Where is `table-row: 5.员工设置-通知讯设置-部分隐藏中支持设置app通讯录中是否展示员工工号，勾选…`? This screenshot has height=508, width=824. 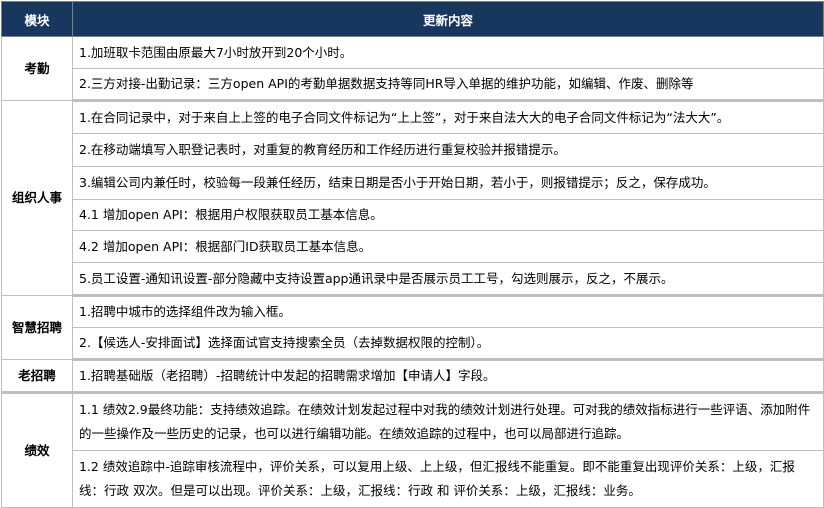
table-row: 5.员工设置-通知讯设置-部分隐藏中支持设置app通讯录中是否展示员工工号，勾选… is located at coordinates (413, 279).